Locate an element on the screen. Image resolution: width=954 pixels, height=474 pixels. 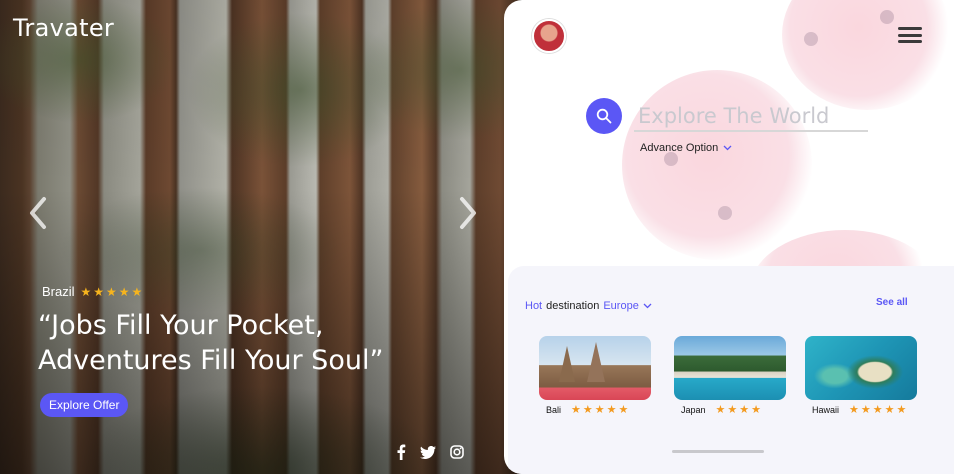
search-button is located at coordinates (604, 116).